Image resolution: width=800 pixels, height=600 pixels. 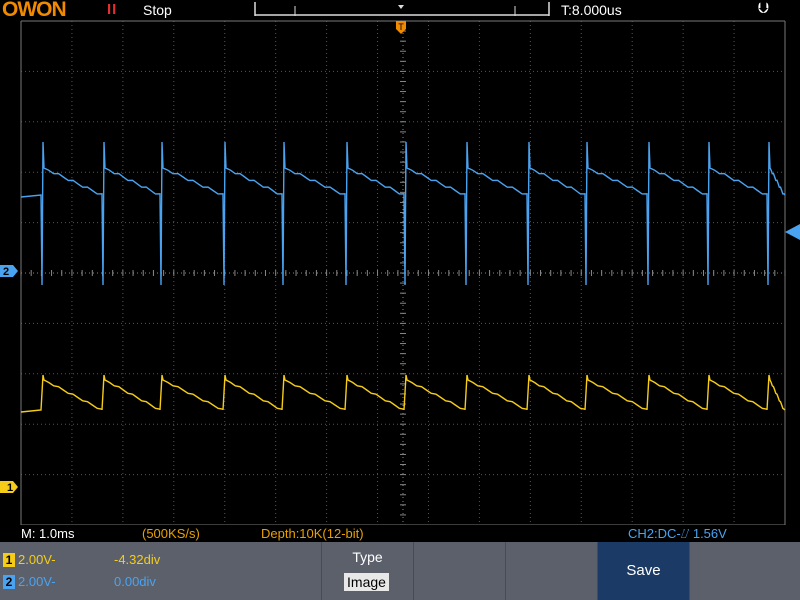 I want to click on save-label: Save, so click(x=643, y=570).